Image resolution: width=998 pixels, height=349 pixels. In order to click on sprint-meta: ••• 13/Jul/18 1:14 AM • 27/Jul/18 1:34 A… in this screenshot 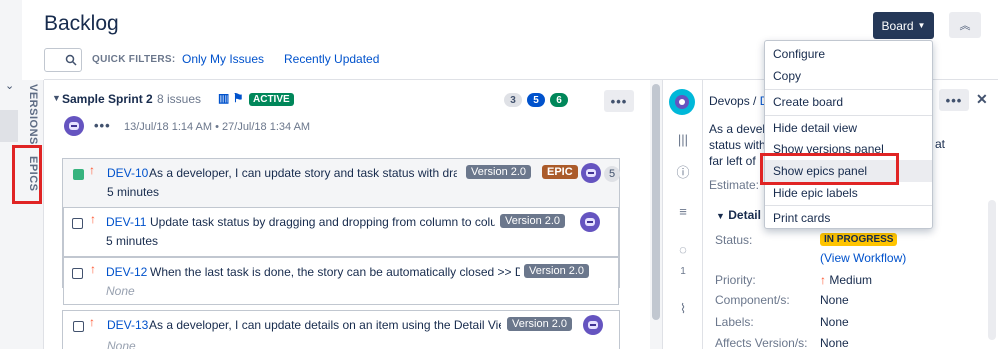, I will do `click(274, 128)`.